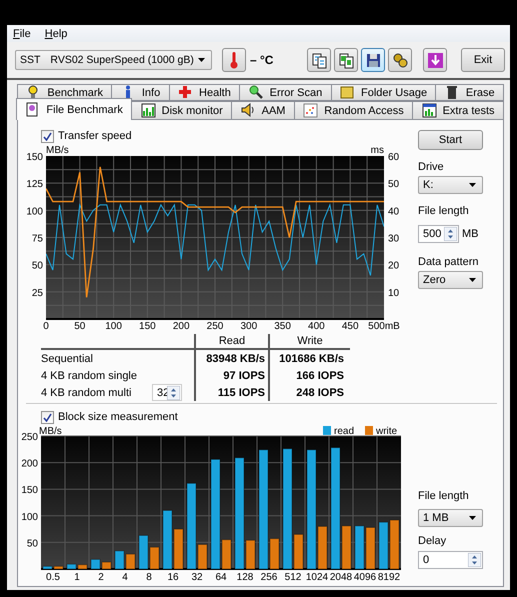  What do you see at coordinates (394, 212) in the screenshot?
I see `axis-label: 40` at bounding box center [394, 212].